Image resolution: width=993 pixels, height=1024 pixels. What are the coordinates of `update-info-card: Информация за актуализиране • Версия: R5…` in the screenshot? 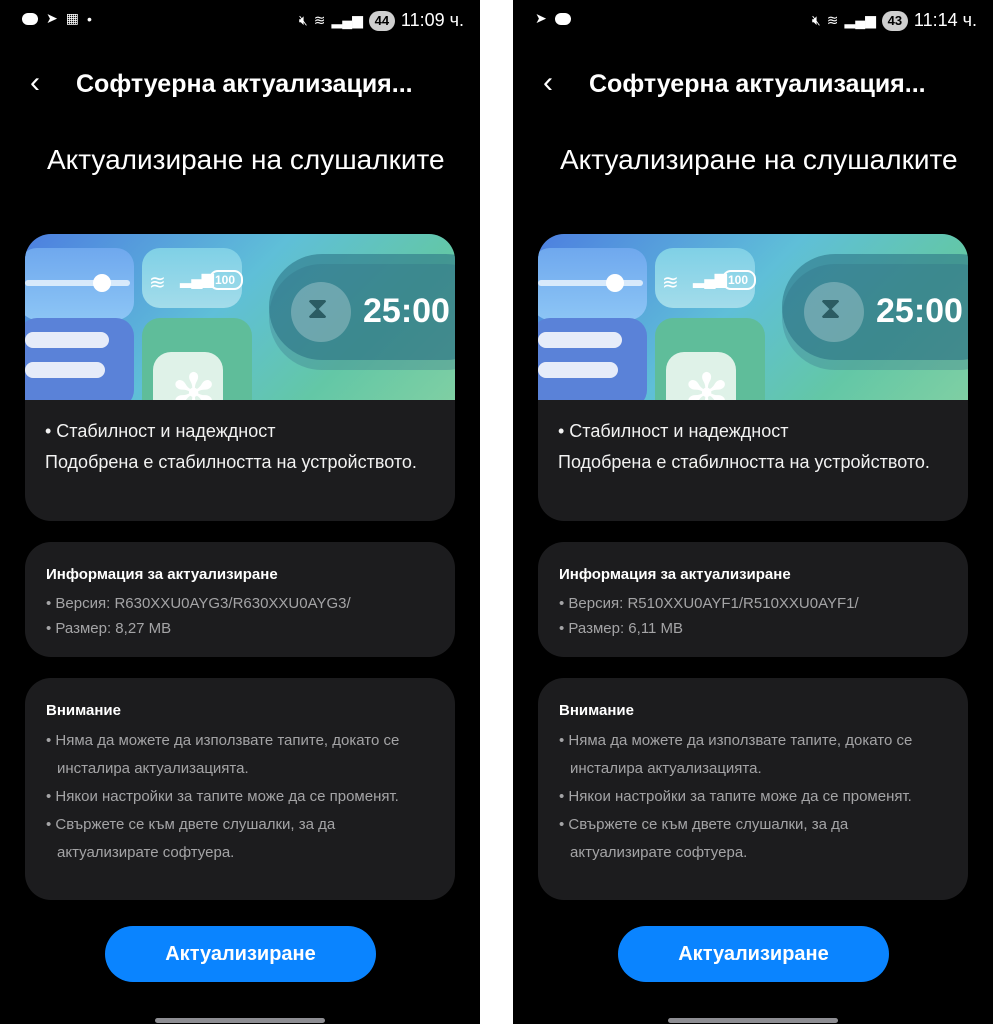 It's located at (753, 599).